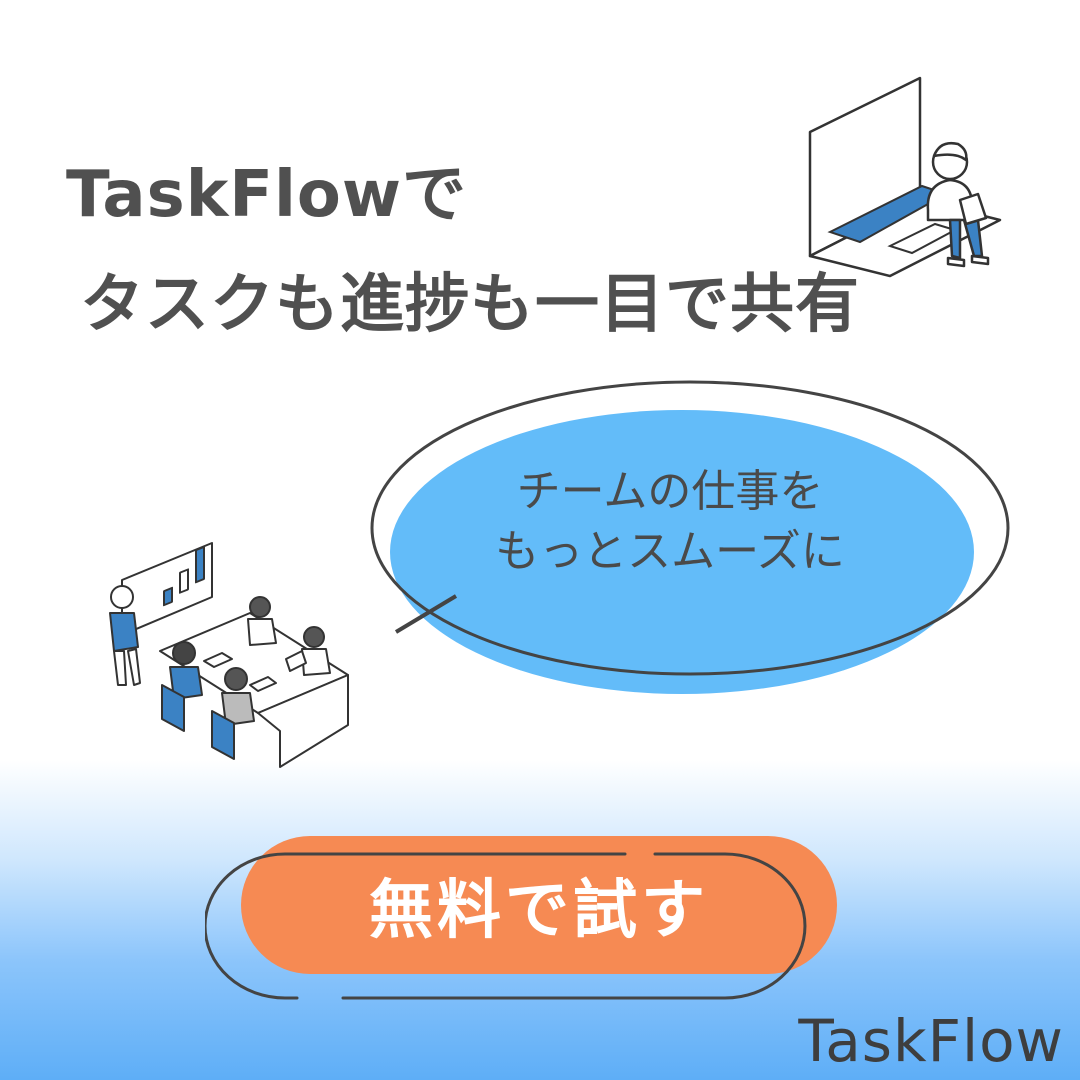 This screenshot has height=1080, width=1080. Describe the element at coordinates (670, 491) in the screenshot. I see `bubble-line-1: チームの仕事を` at that location.